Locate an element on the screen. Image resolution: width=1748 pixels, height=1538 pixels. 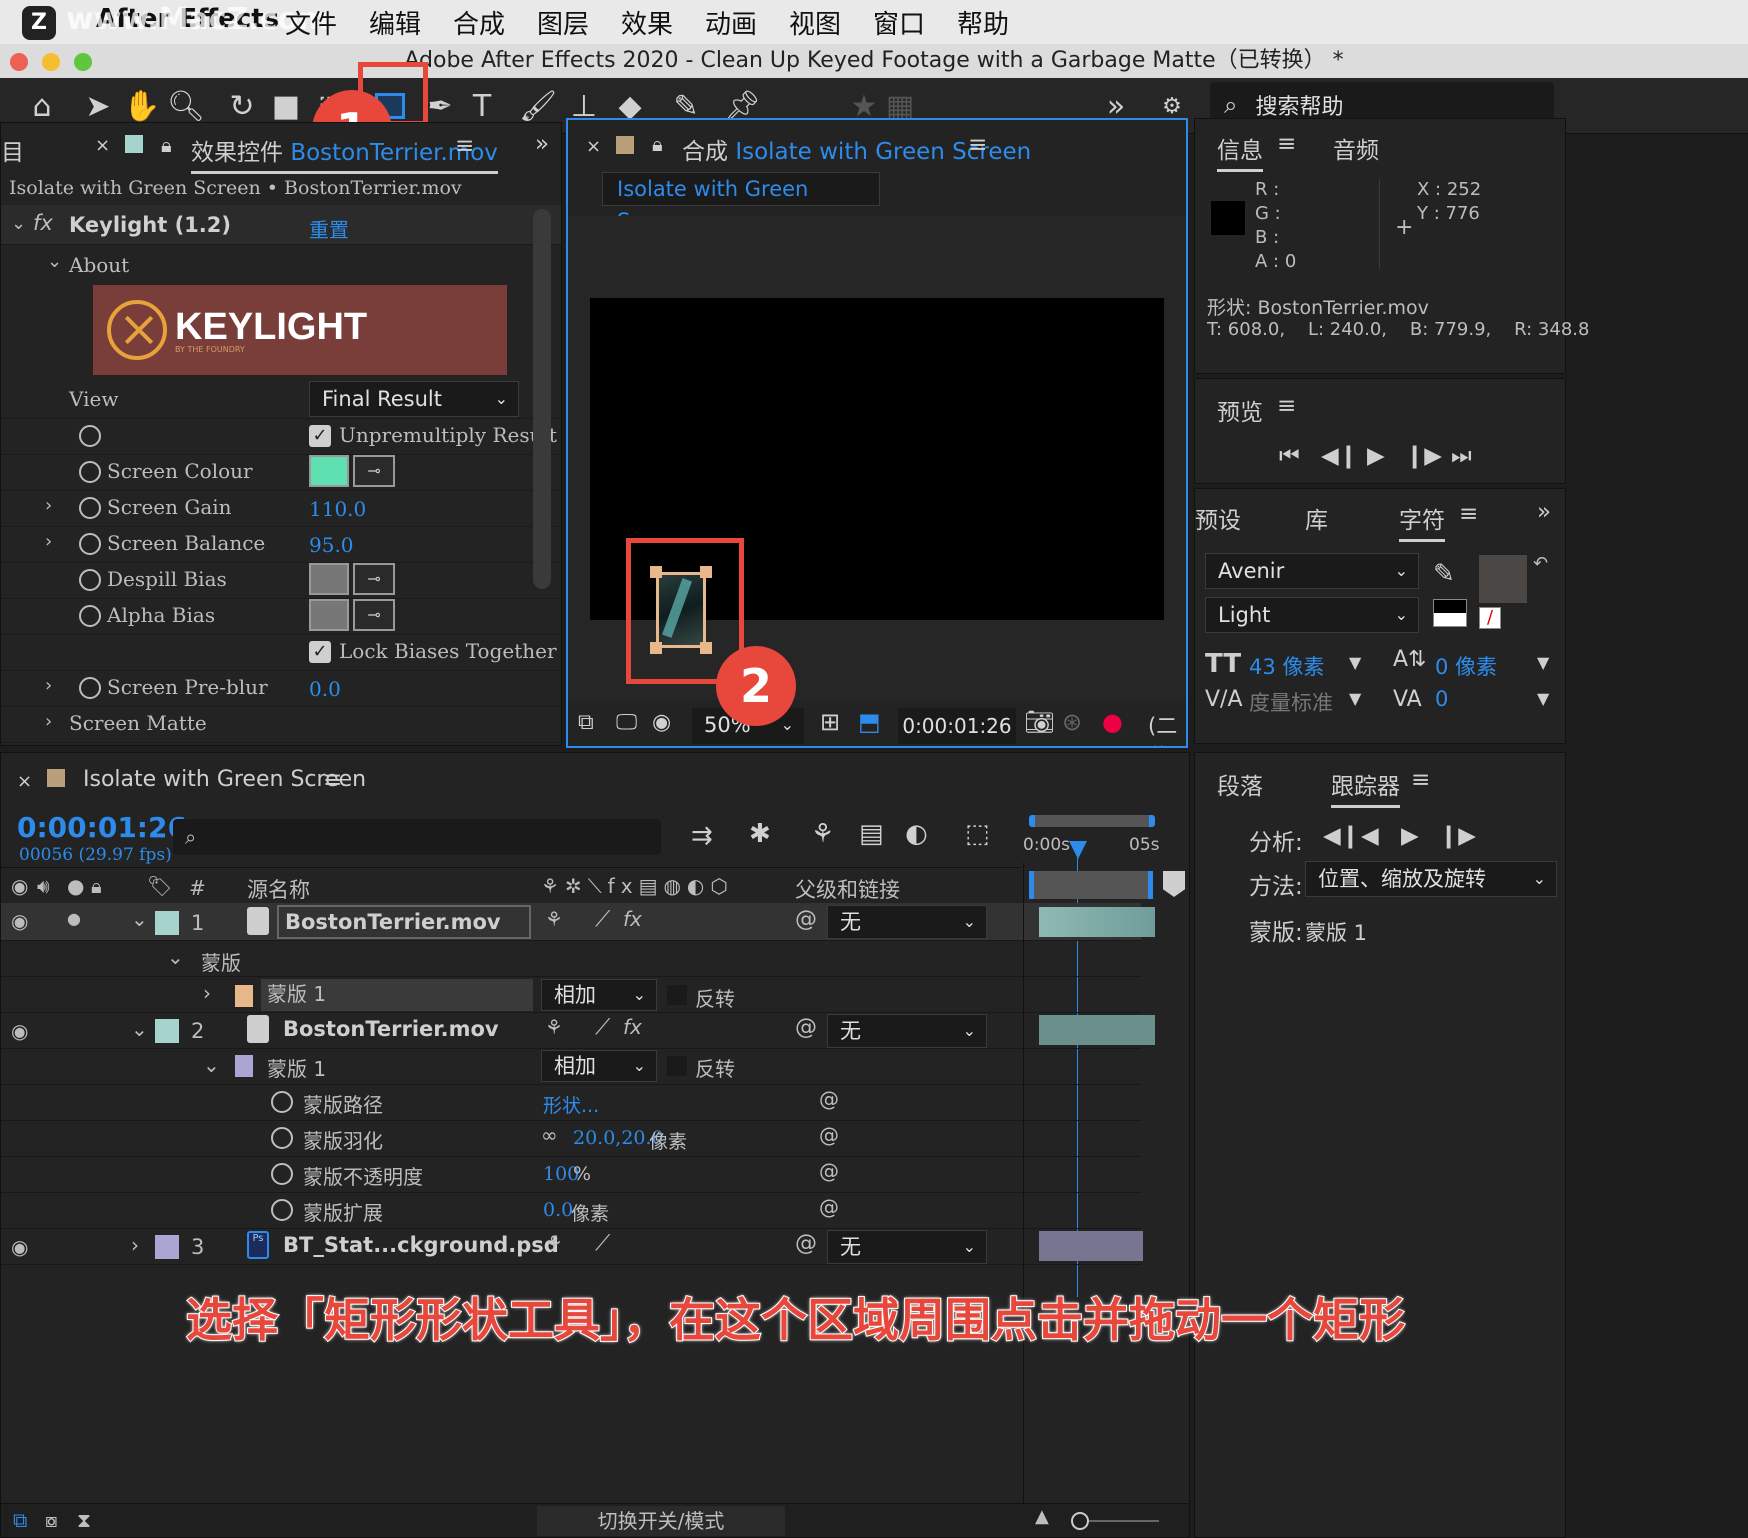
layer-row-1: ◉ ● ⌄ 1 BostonTerrier.mov ⚘ ⟋ fx @ 无 ⌄ is located at coordinates (571, 922).